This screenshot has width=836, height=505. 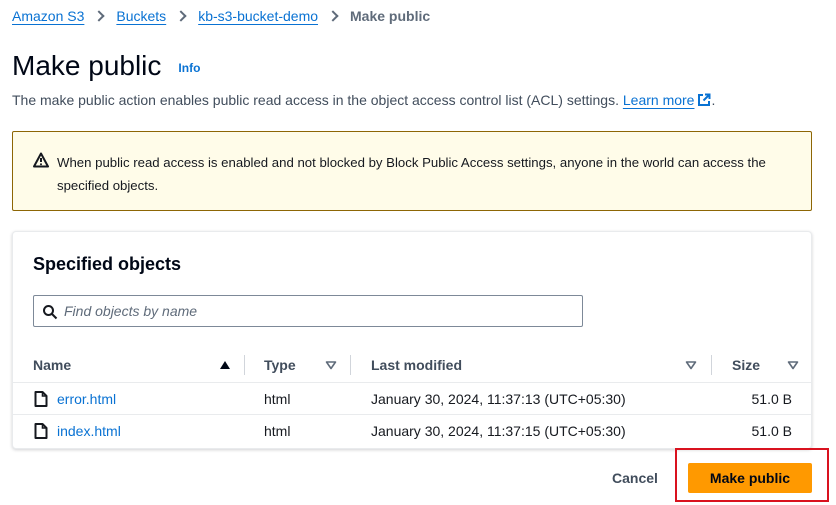 What do you see at coordinates (52, 365) in the screenshot?
I see `column-header-name: Name` at bounding box center [52, 365].